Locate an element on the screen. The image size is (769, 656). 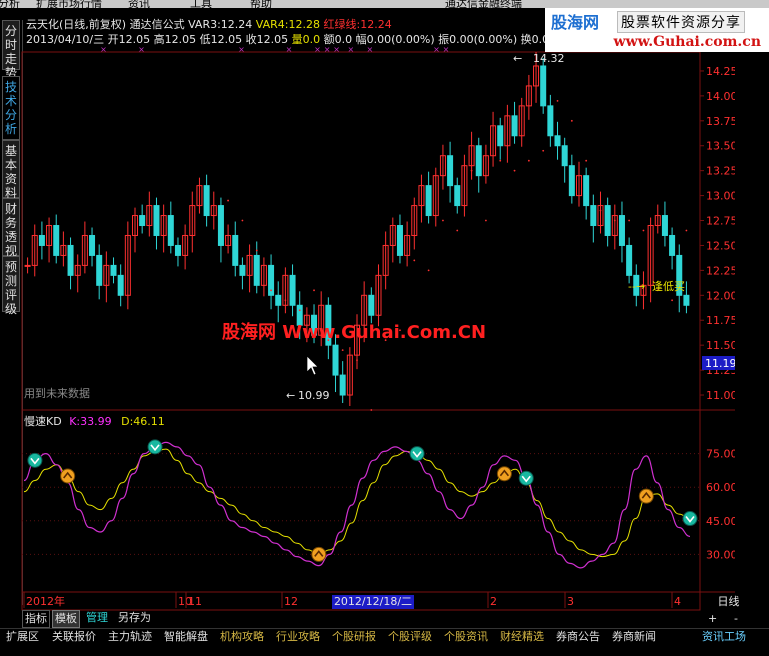
tab-template: 模板 is located at coordinates (66, 619).